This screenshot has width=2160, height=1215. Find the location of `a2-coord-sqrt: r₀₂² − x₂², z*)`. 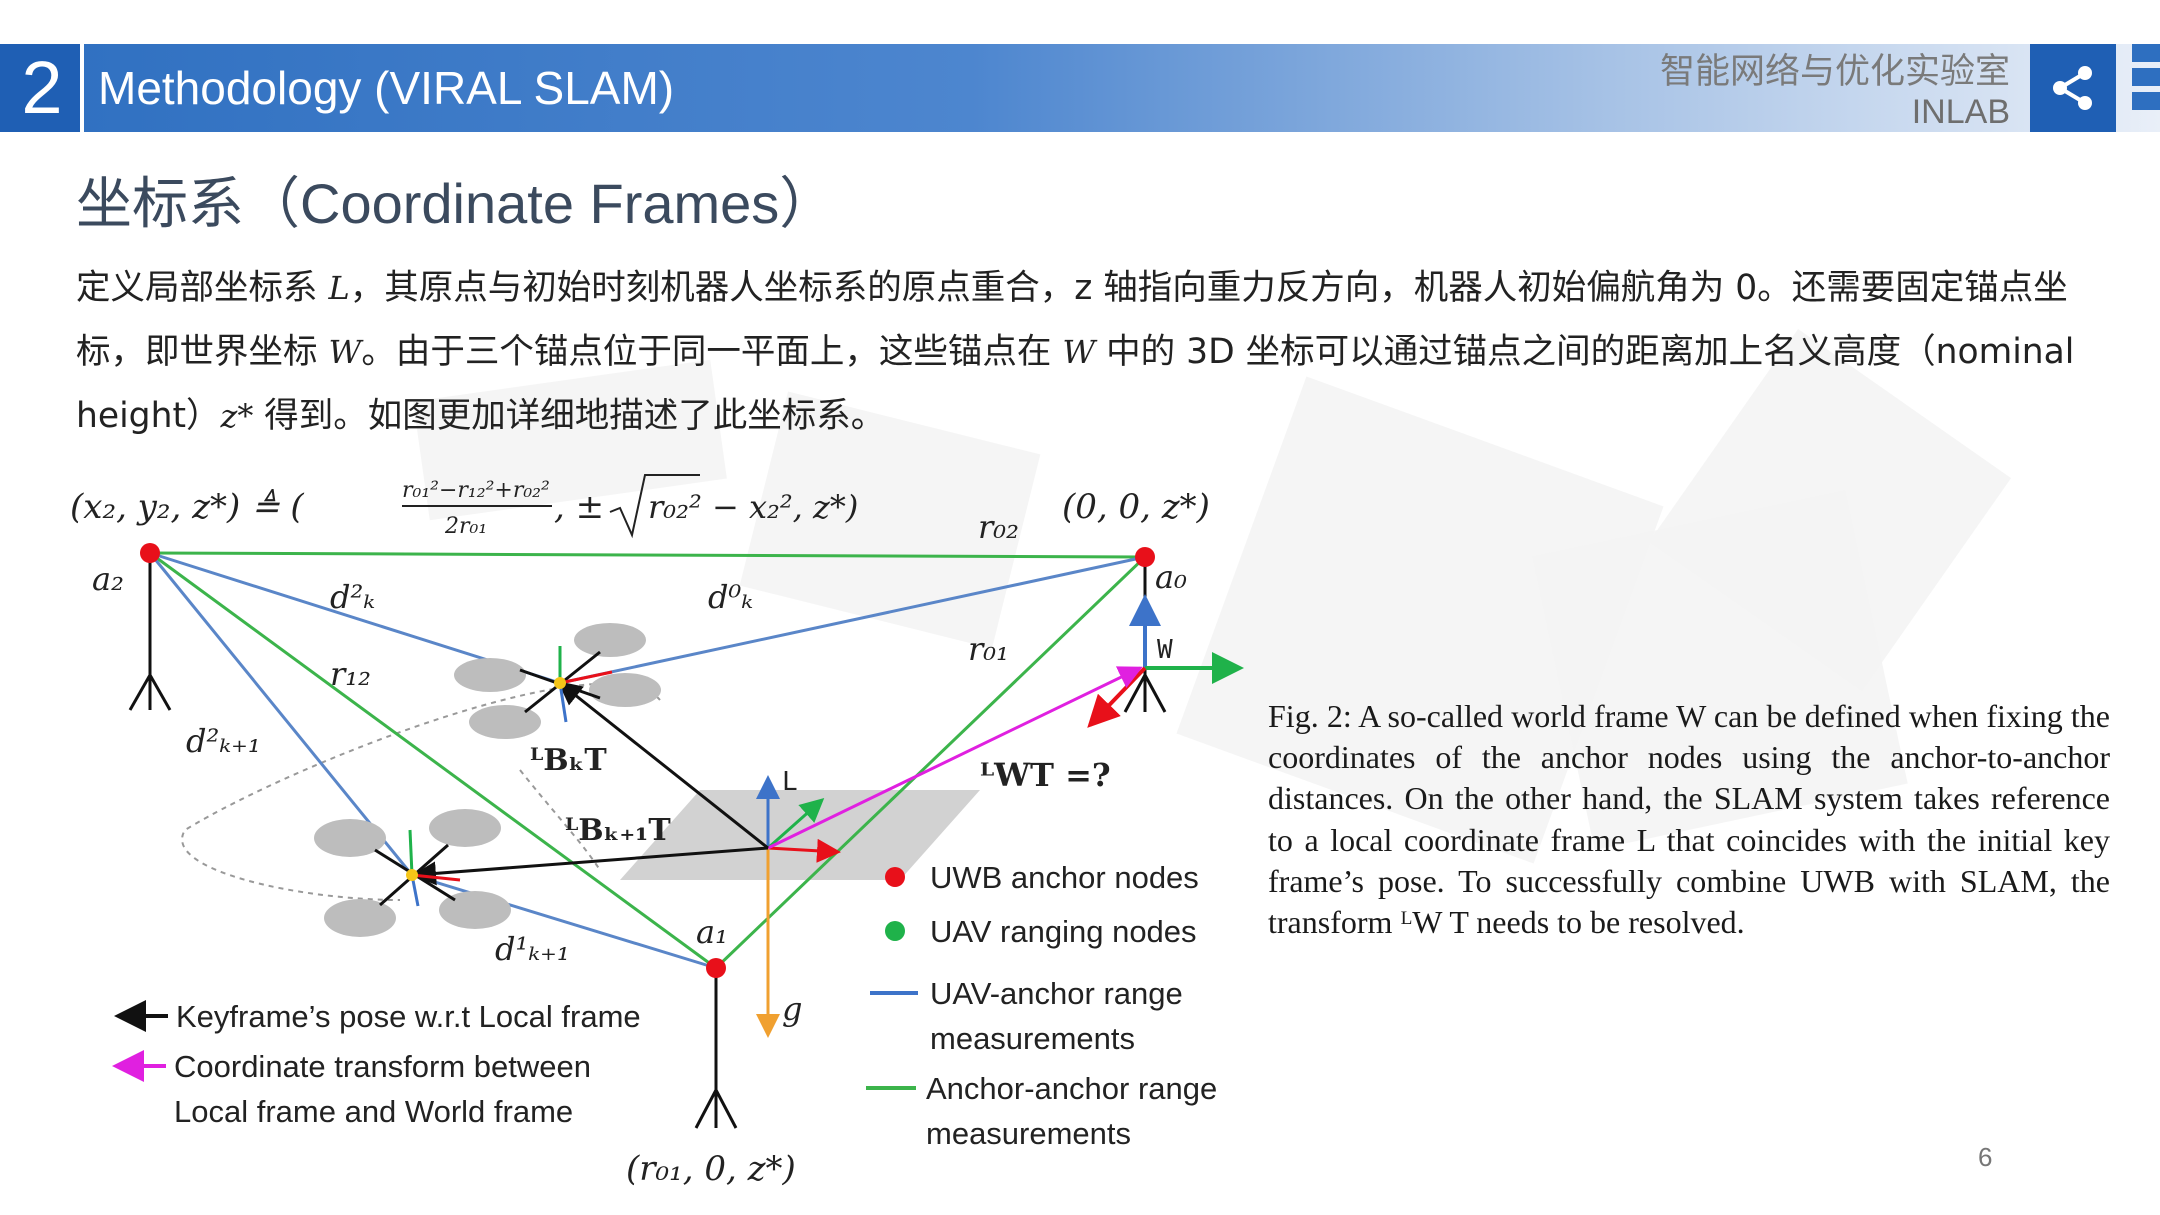

a2-coord-sqrt: r₀₂² − x₂², z*) is located at coordinates (753, 507).